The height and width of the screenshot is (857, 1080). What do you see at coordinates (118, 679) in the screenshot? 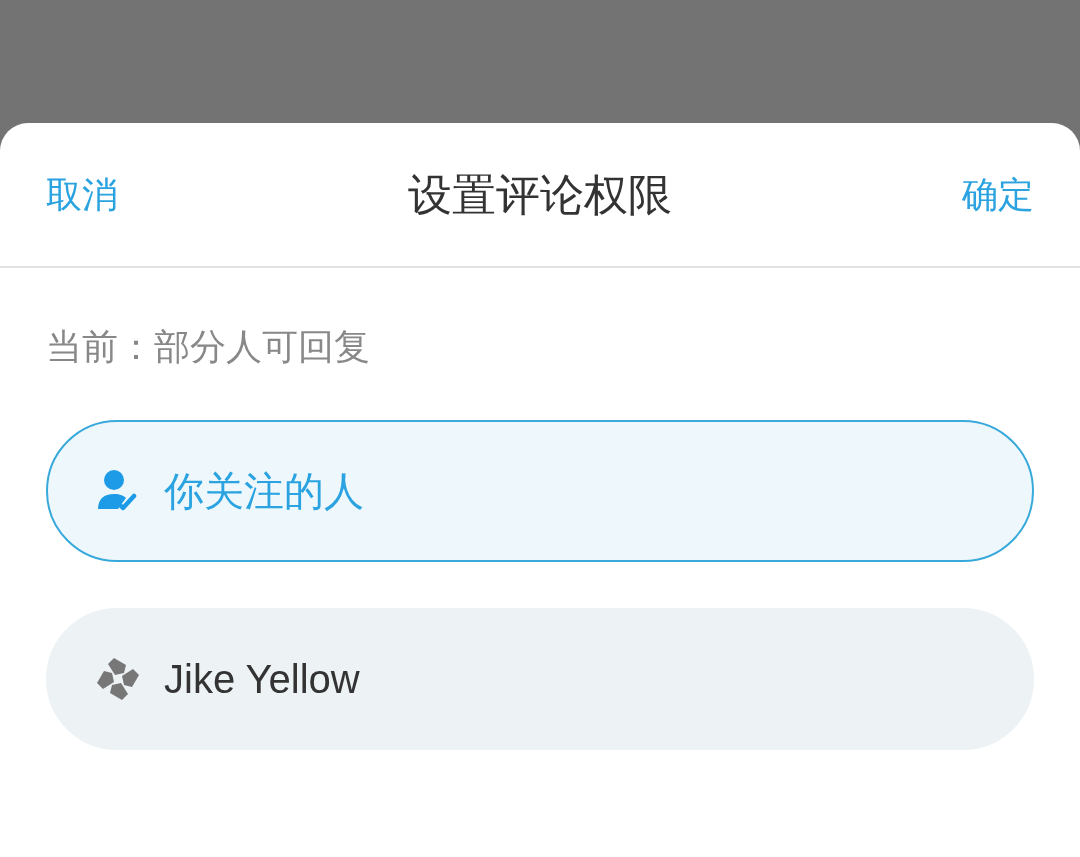
I see `pinwheel-icon` at bounding box center [118, 679].